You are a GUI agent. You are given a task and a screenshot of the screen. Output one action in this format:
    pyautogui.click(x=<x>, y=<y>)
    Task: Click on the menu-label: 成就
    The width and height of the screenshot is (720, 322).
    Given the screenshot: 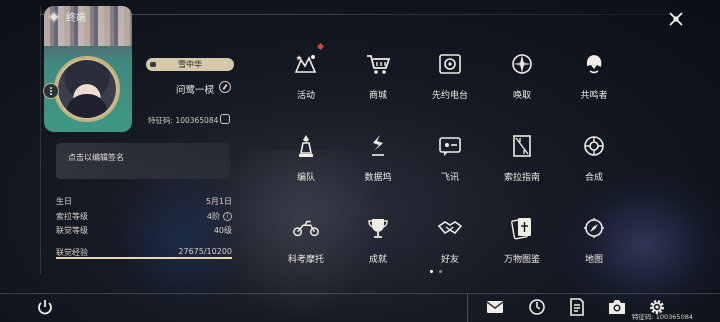 What is the action you would take?
    pyautogui.click(x=377, y=260)
    